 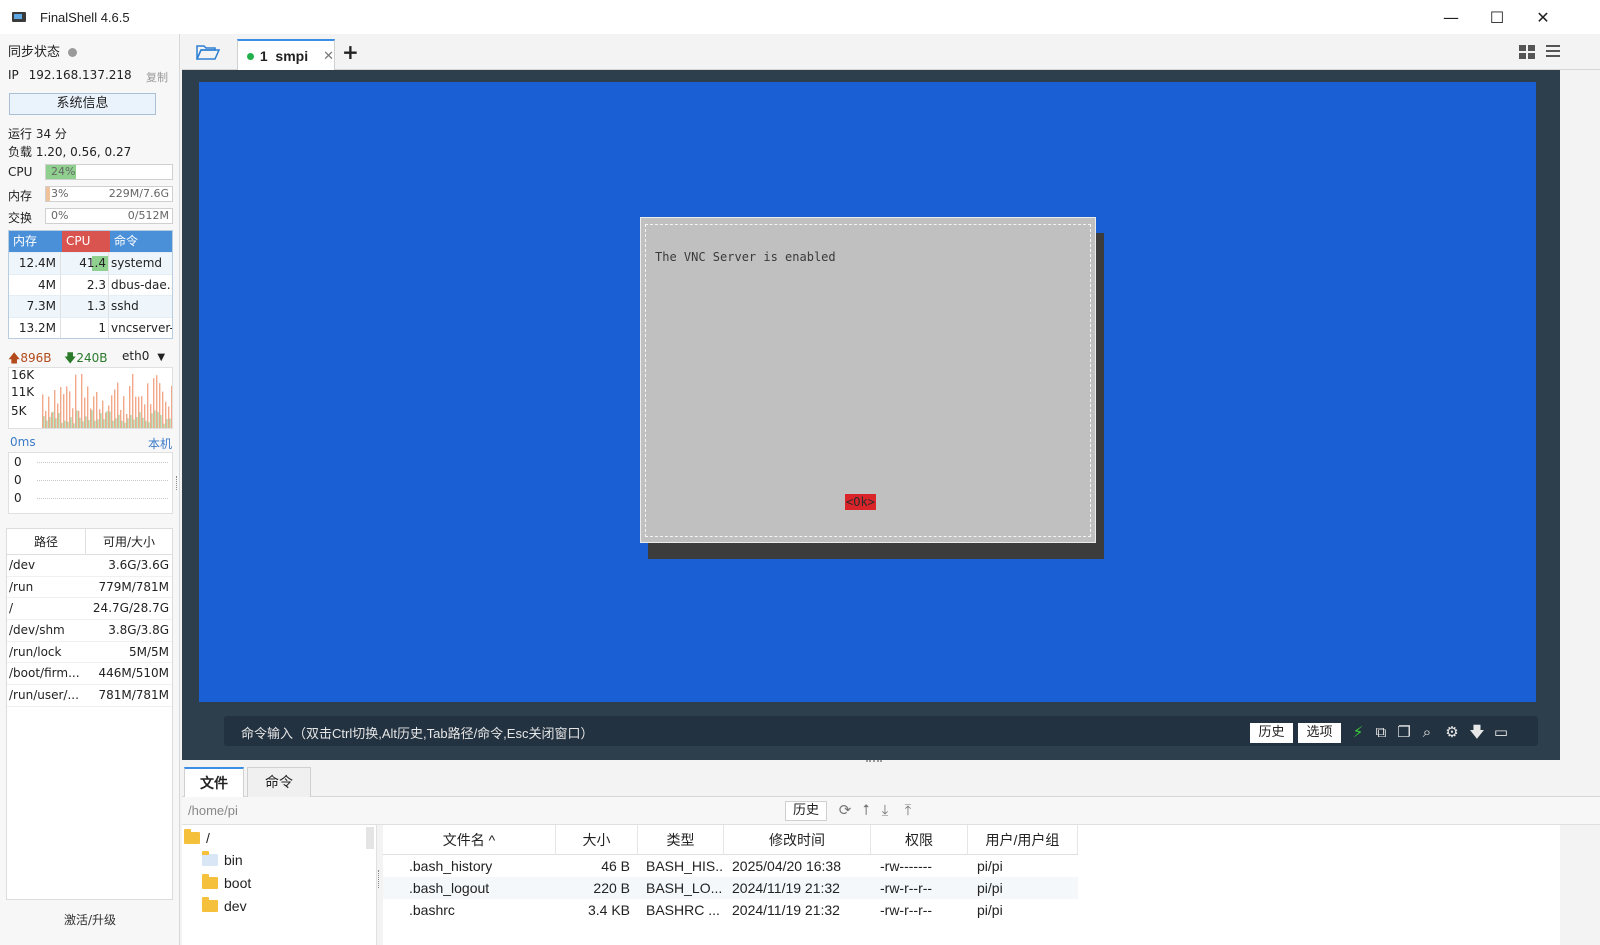 I want to click on copy-icon: ⧉, so click(x=1381, y=732).